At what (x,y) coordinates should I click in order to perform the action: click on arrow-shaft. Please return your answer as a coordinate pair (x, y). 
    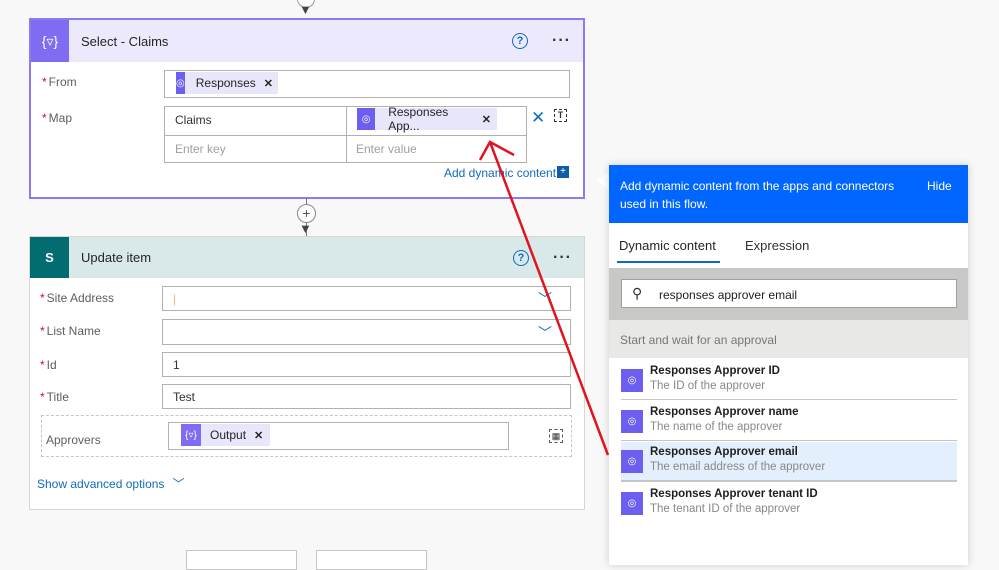
    Looking at the image, I should click on (549, 298).